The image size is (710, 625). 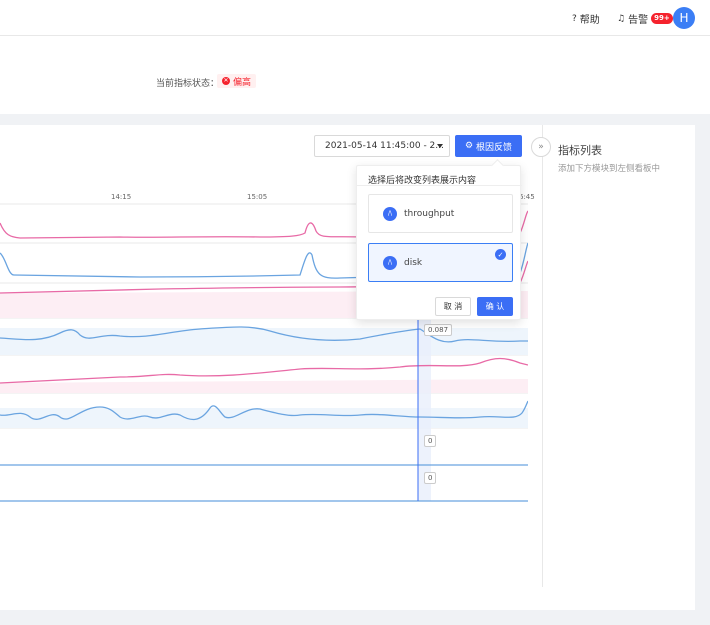 What do you see at coordinates (413, 262) in the screenshot?
I see `dropdown-item-label: disk` at bounding box center [413, 262].